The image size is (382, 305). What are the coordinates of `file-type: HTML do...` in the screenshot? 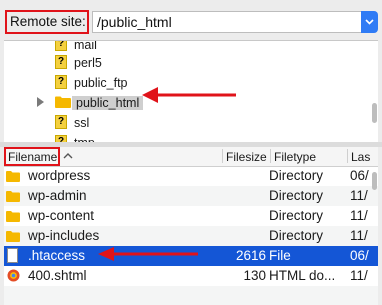 It's located at (302, 275).